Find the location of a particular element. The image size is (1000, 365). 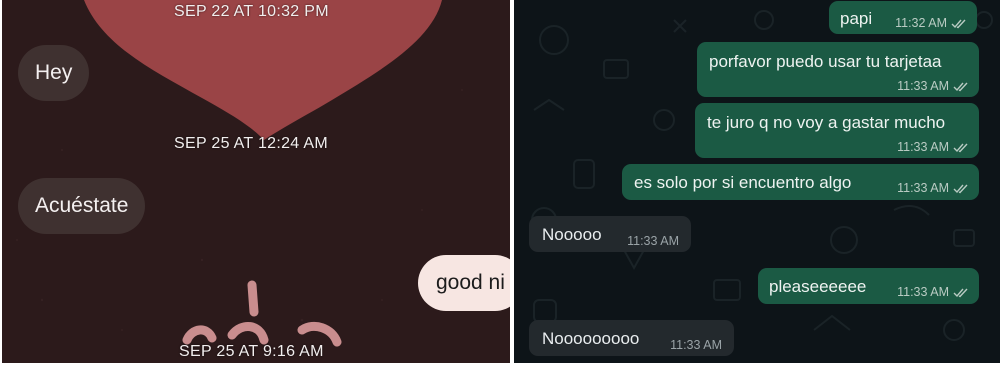

message-text: te juro q no voy a gastar mucho is located at coordinates (826, 122).